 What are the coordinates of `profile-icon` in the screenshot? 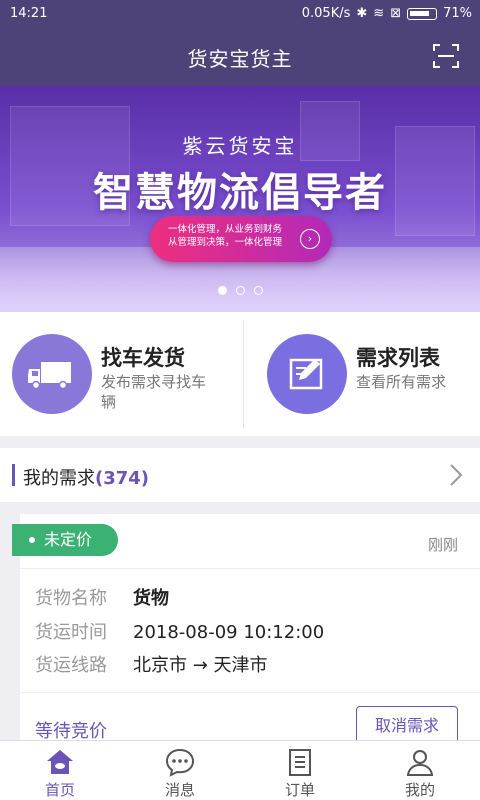 It's located at (420, 763).